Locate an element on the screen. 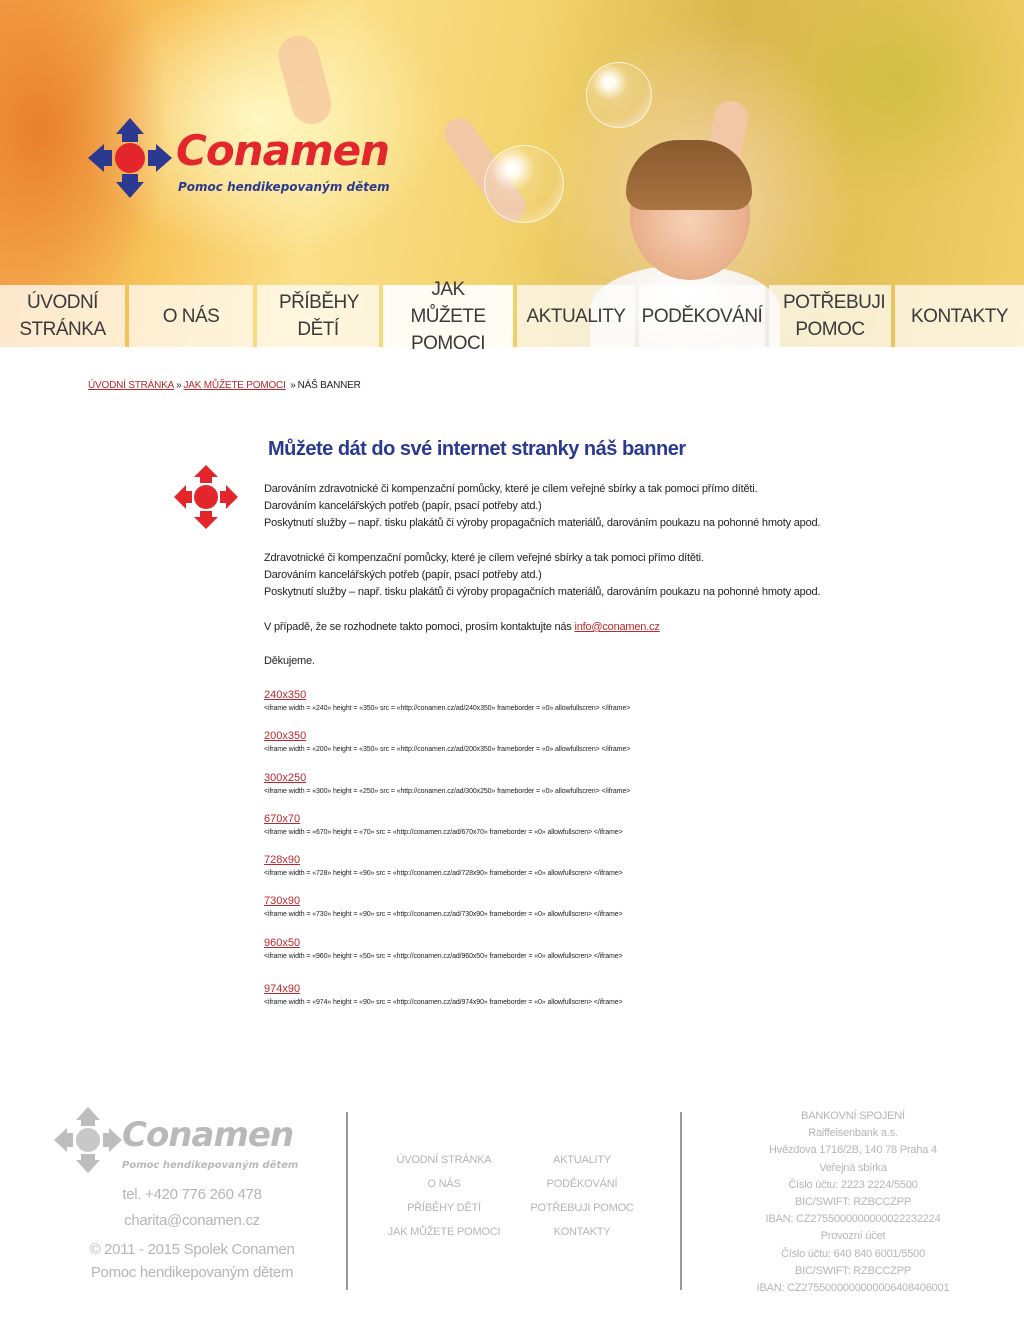 Image resolution: width=1024 pixels, height=1326 pixels. nav-item-jak-muzete-pomoci: JAK MŮŽETE POMOCI is located at coordinates (448, 316).